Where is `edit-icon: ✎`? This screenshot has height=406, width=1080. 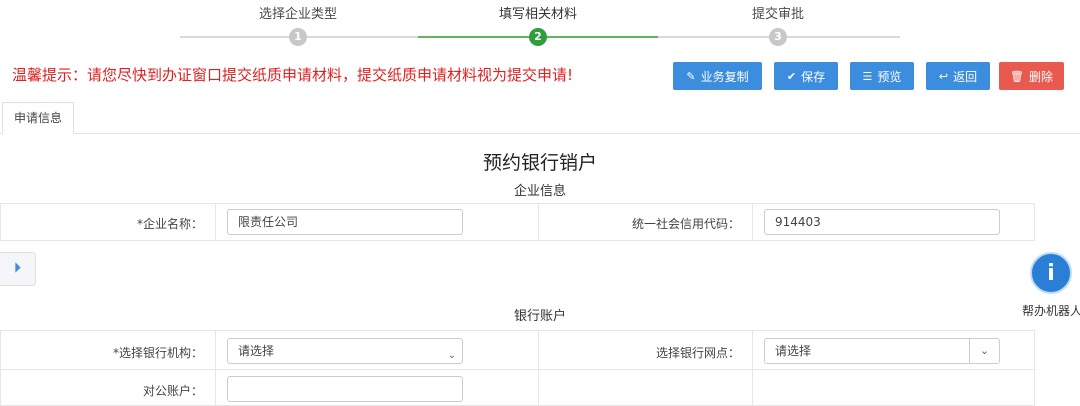
edit-icon: ✎ is located at coordinates (691, 76).